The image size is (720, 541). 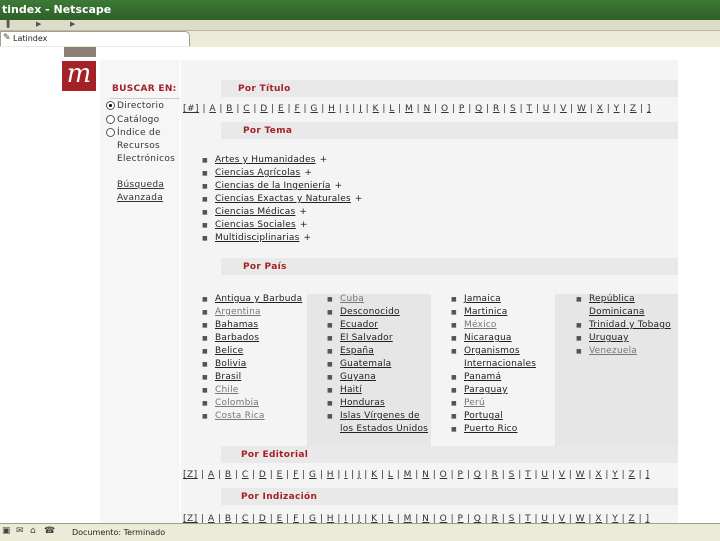 I want to click on country-link: Islas Vírgenes de, so click(x=380, y=416).